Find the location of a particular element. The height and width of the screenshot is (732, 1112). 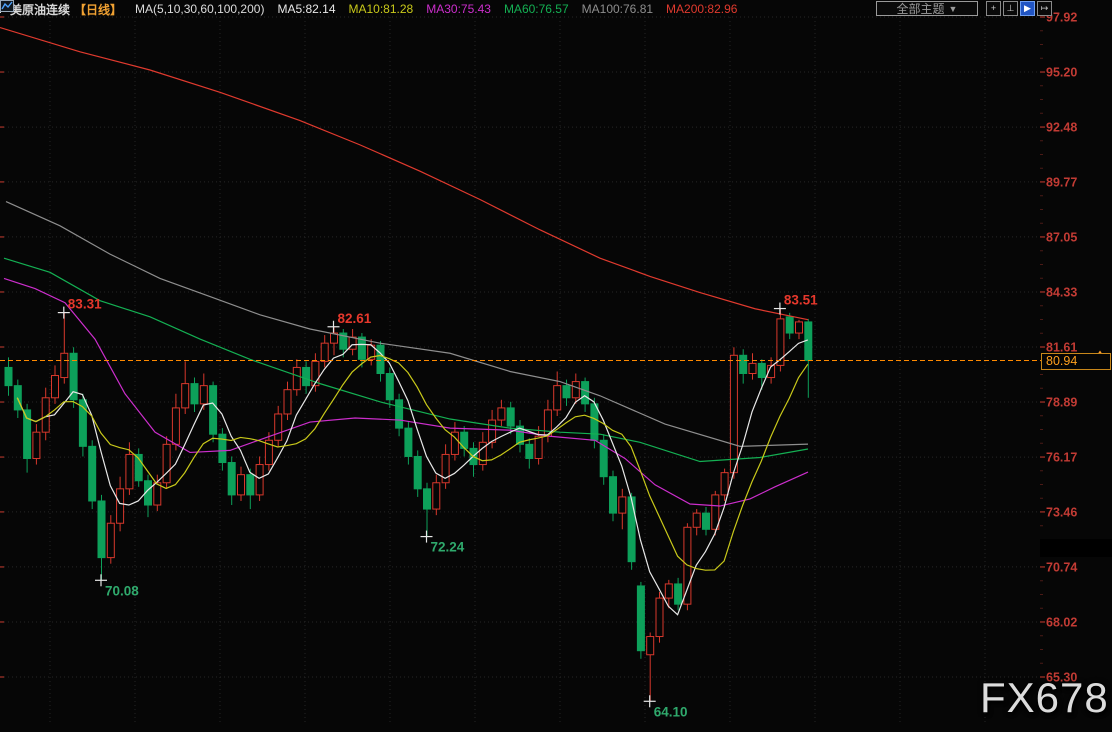

swing-low-label: 70.08 is located at coordinates (122, 590).